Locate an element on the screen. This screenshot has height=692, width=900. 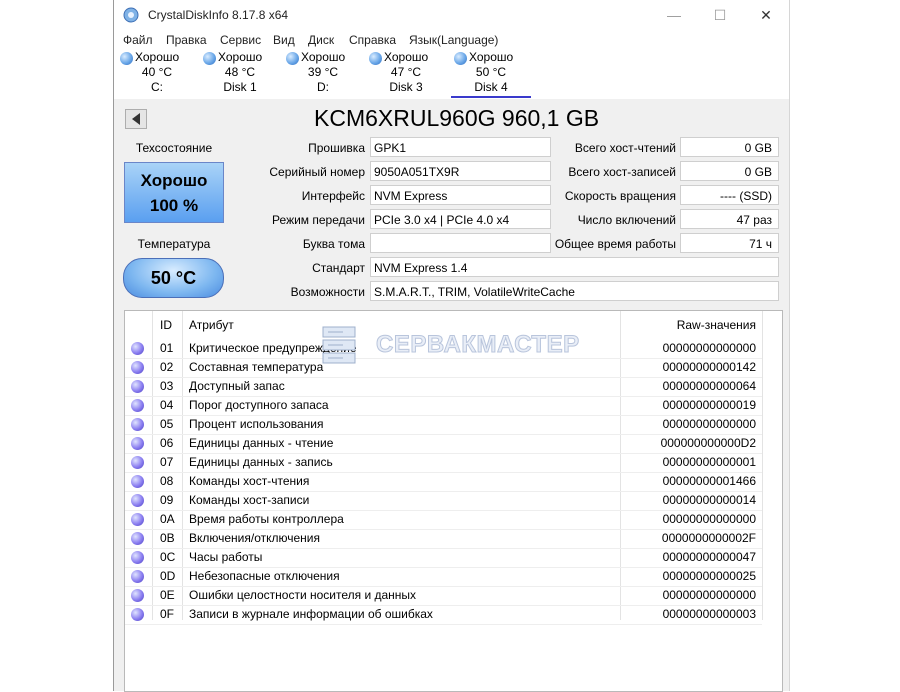
disk-label: Disk 3 is located at coordinates (406, 87).